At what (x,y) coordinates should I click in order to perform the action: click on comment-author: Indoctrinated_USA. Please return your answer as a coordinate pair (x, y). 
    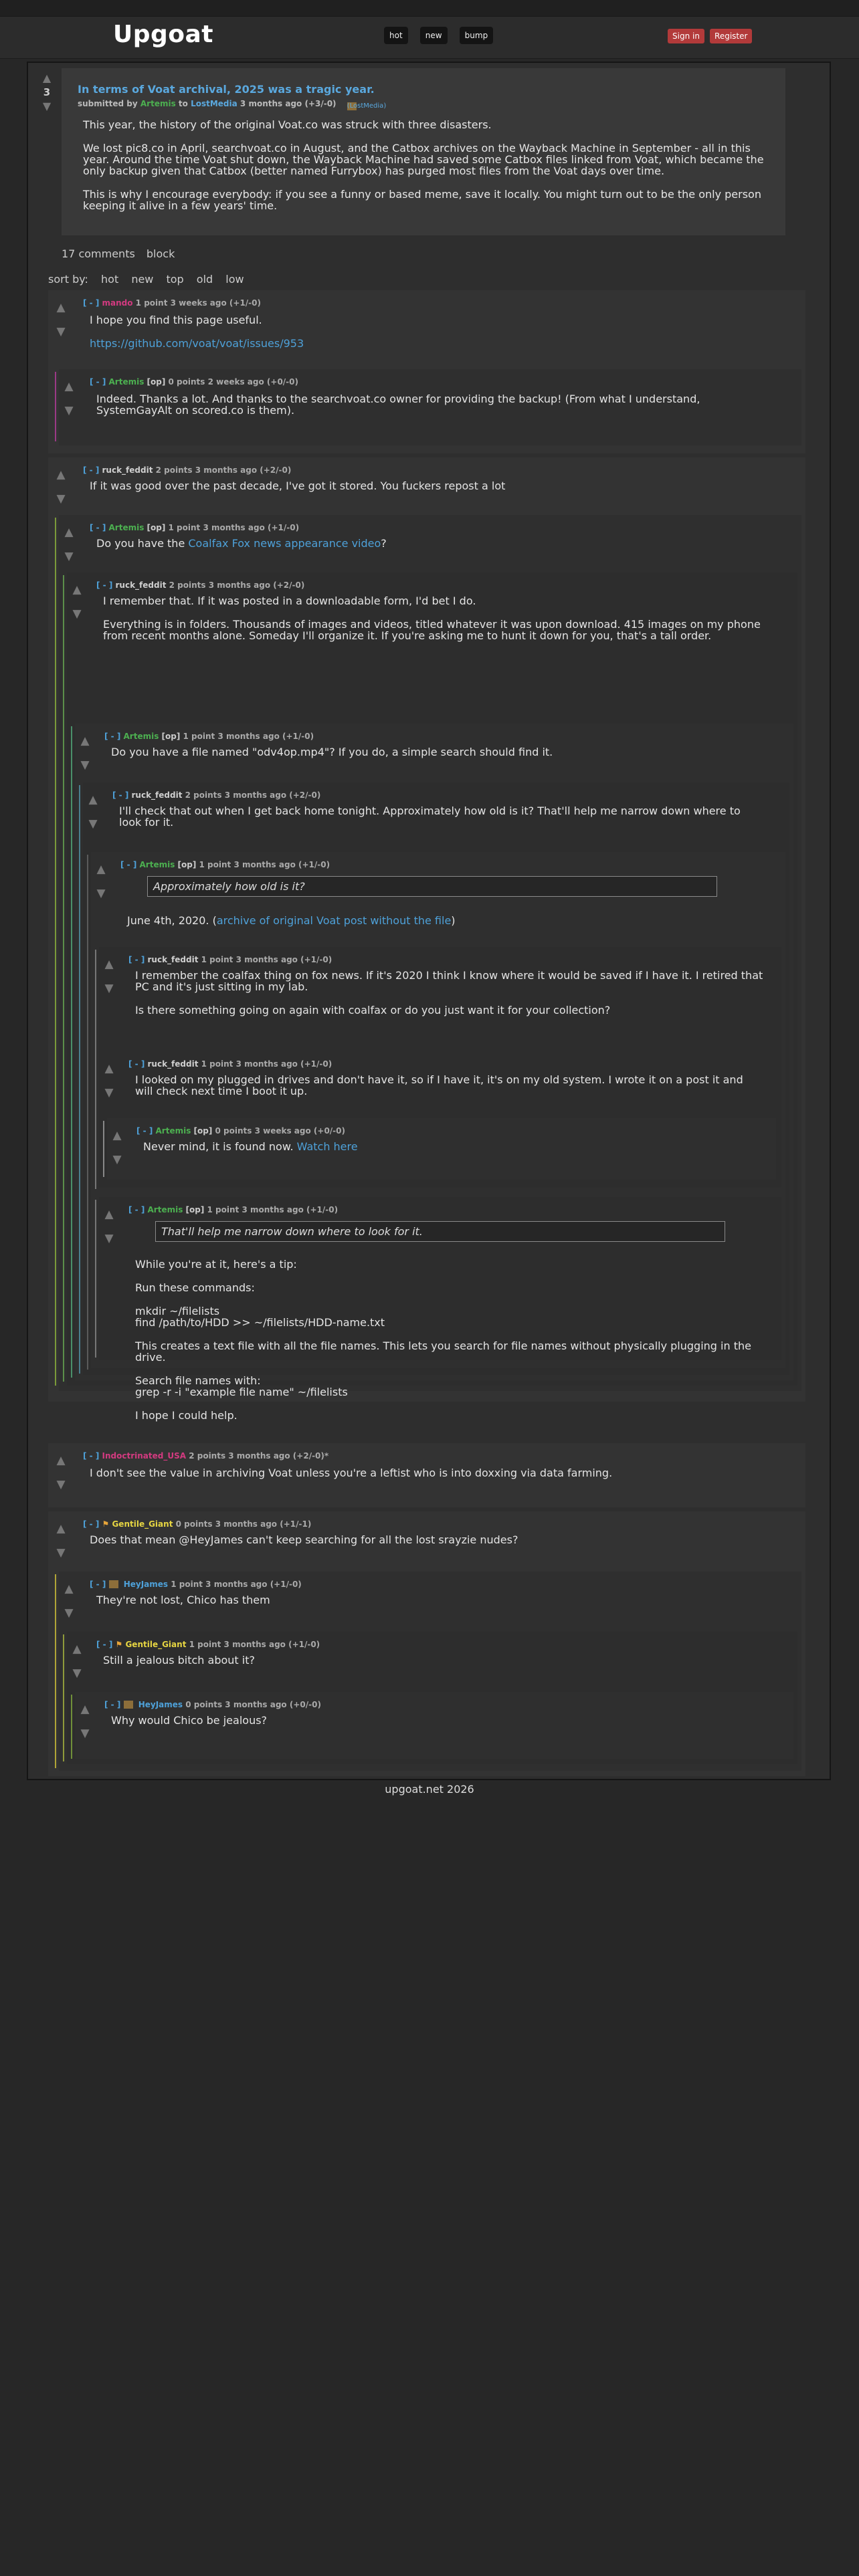
    Looking at the image, I should click on (144, 1456).